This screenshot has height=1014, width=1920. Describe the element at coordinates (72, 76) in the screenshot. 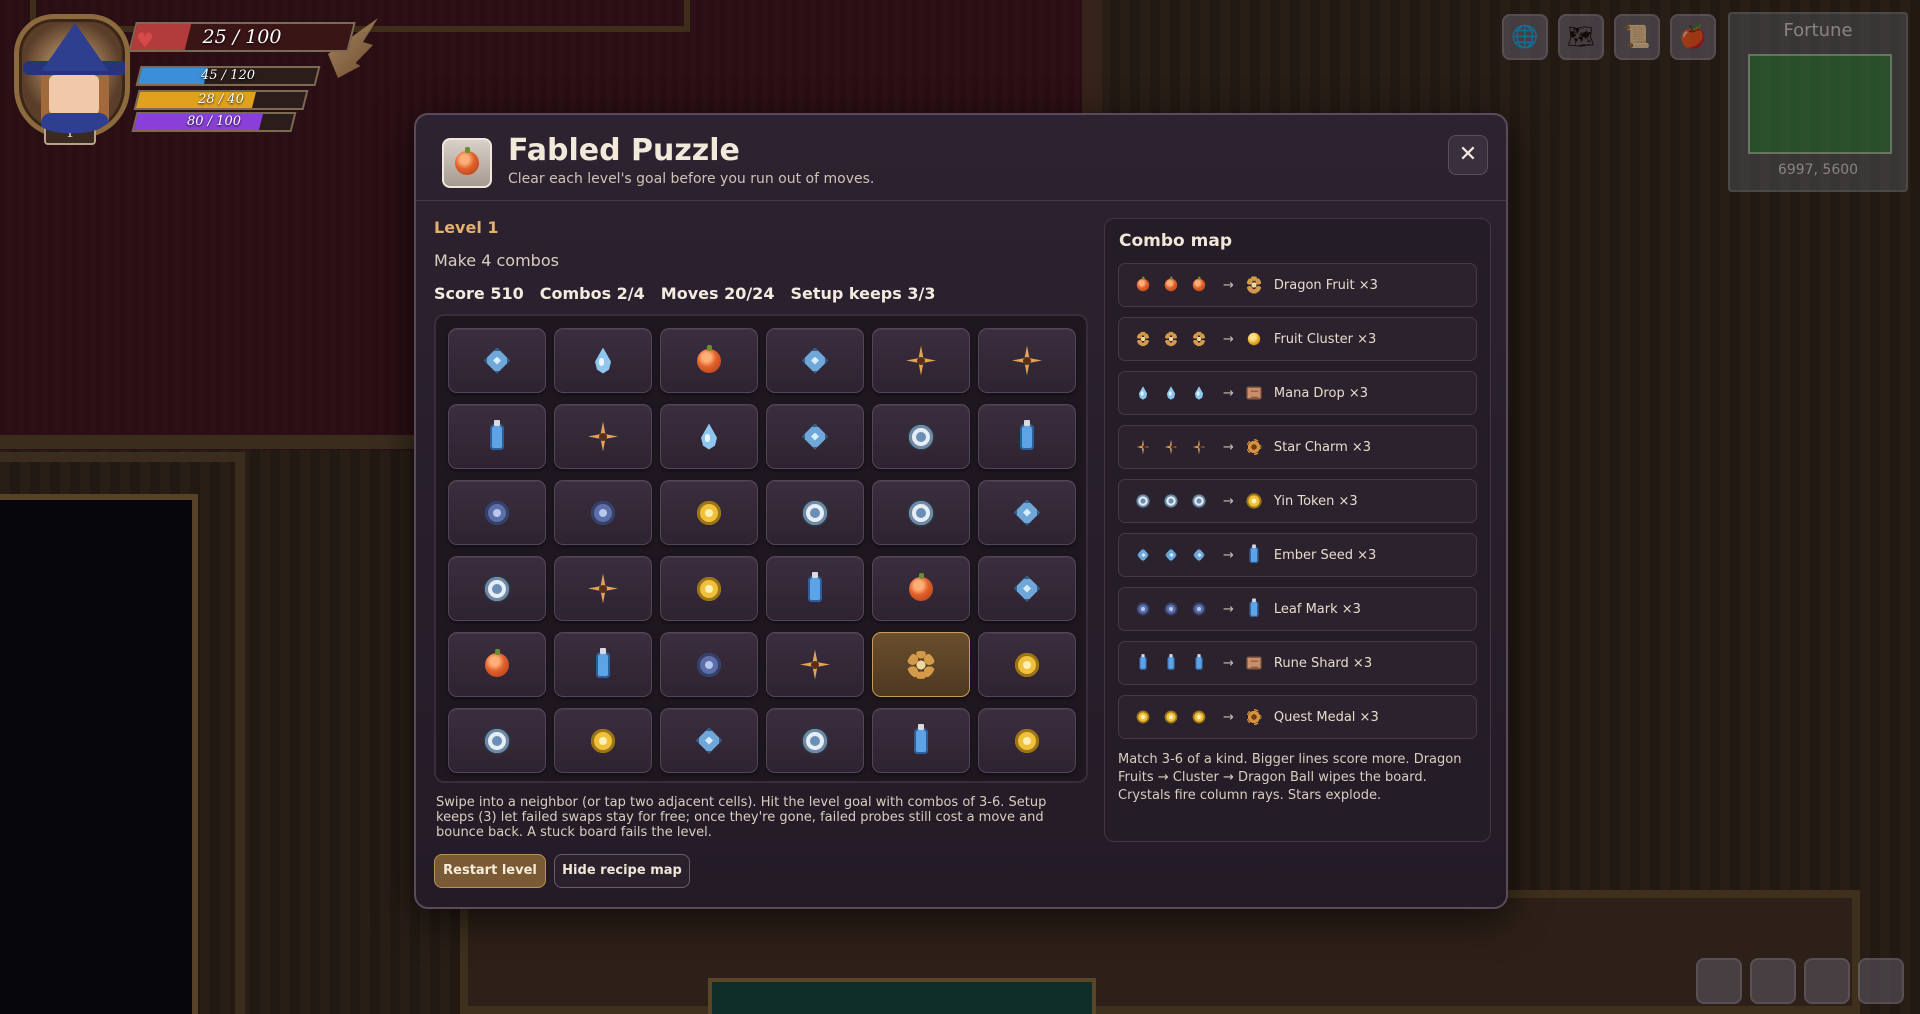

I see `player-portrait` at that location.